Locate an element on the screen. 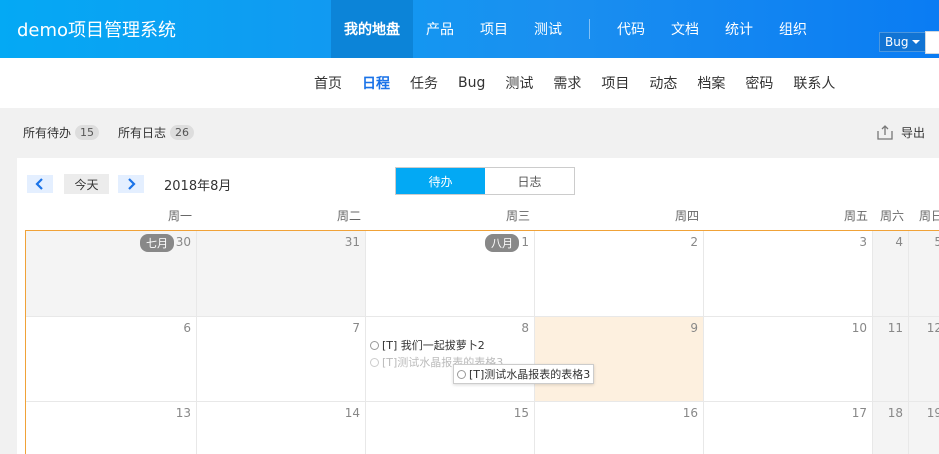 This screenshot has height=454, width=939. day-cell: 31 is located at coordinates (281, 274).